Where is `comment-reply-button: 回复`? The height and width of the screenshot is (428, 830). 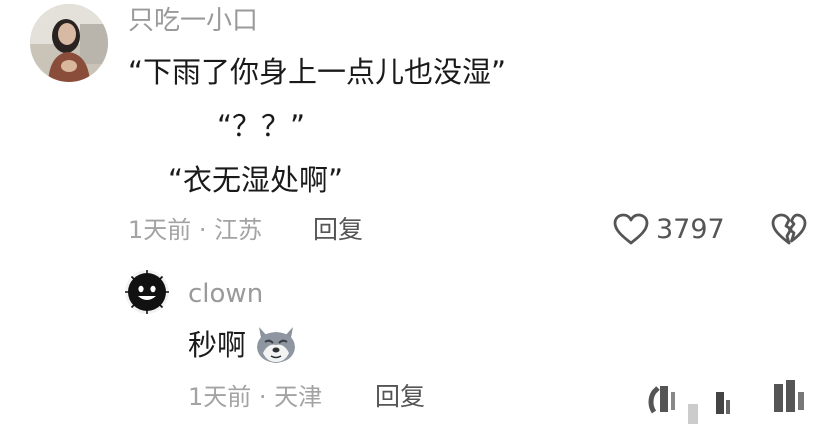 comment-reply-button: 回复 is located at coordinates (338, 229).